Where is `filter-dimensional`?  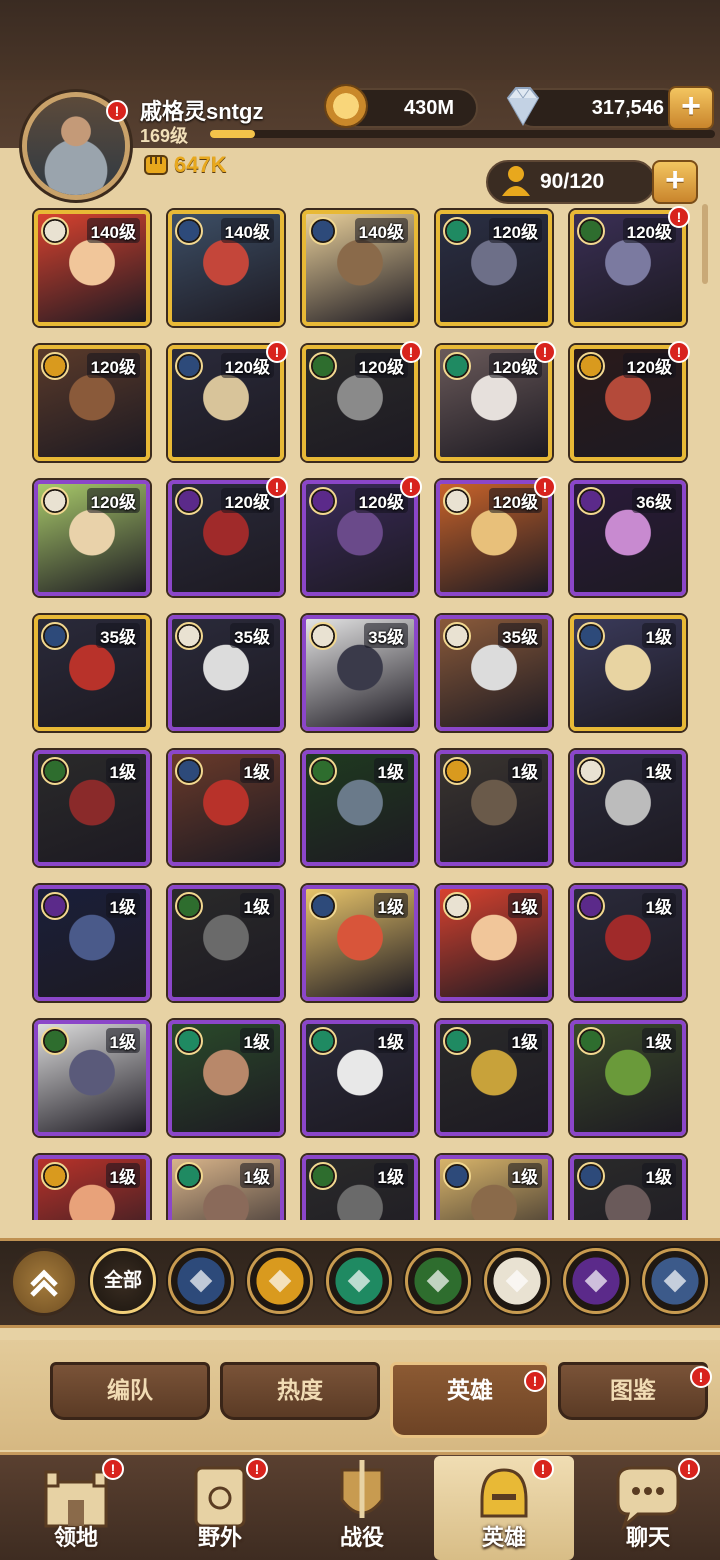
filter-dimensional is located at coordinates (675, 1281).